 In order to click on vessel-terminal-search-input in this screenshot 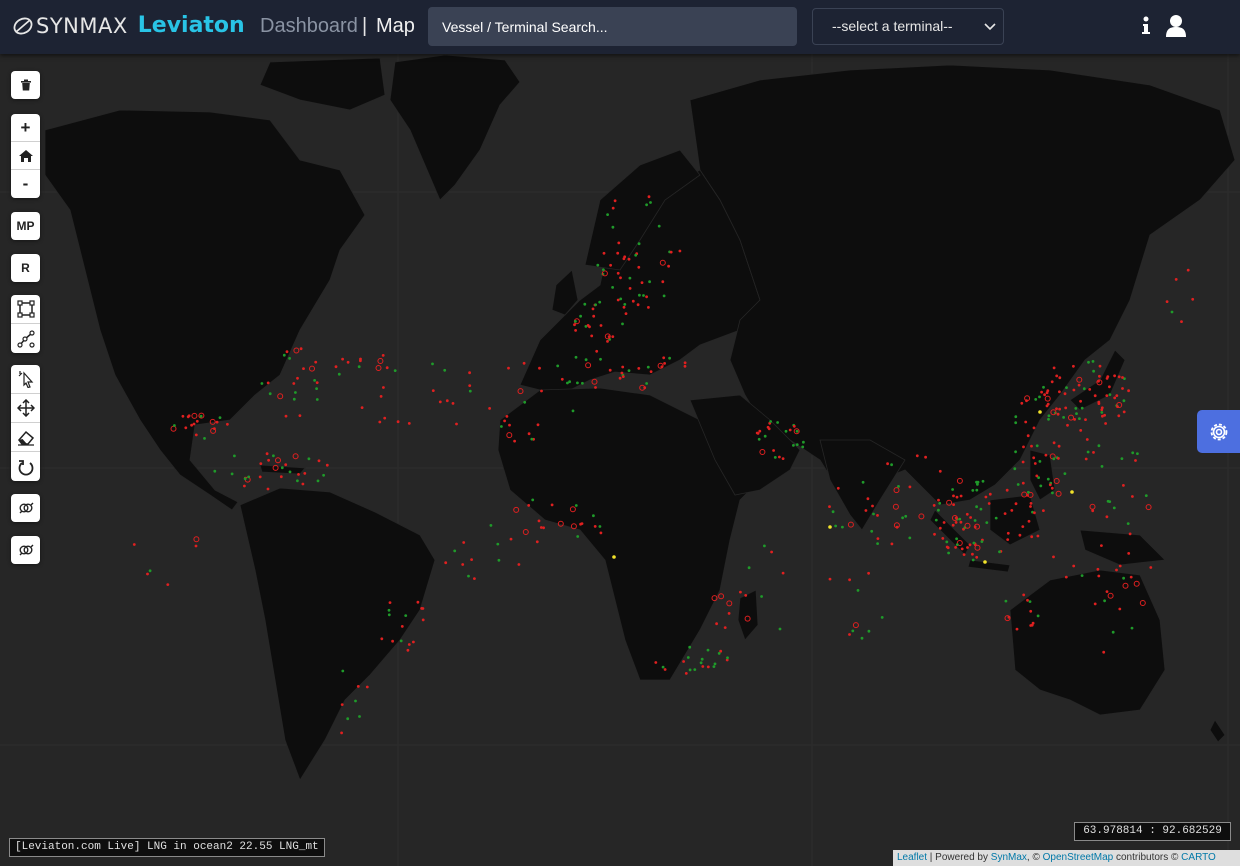, I will do `click(612, 26)`.